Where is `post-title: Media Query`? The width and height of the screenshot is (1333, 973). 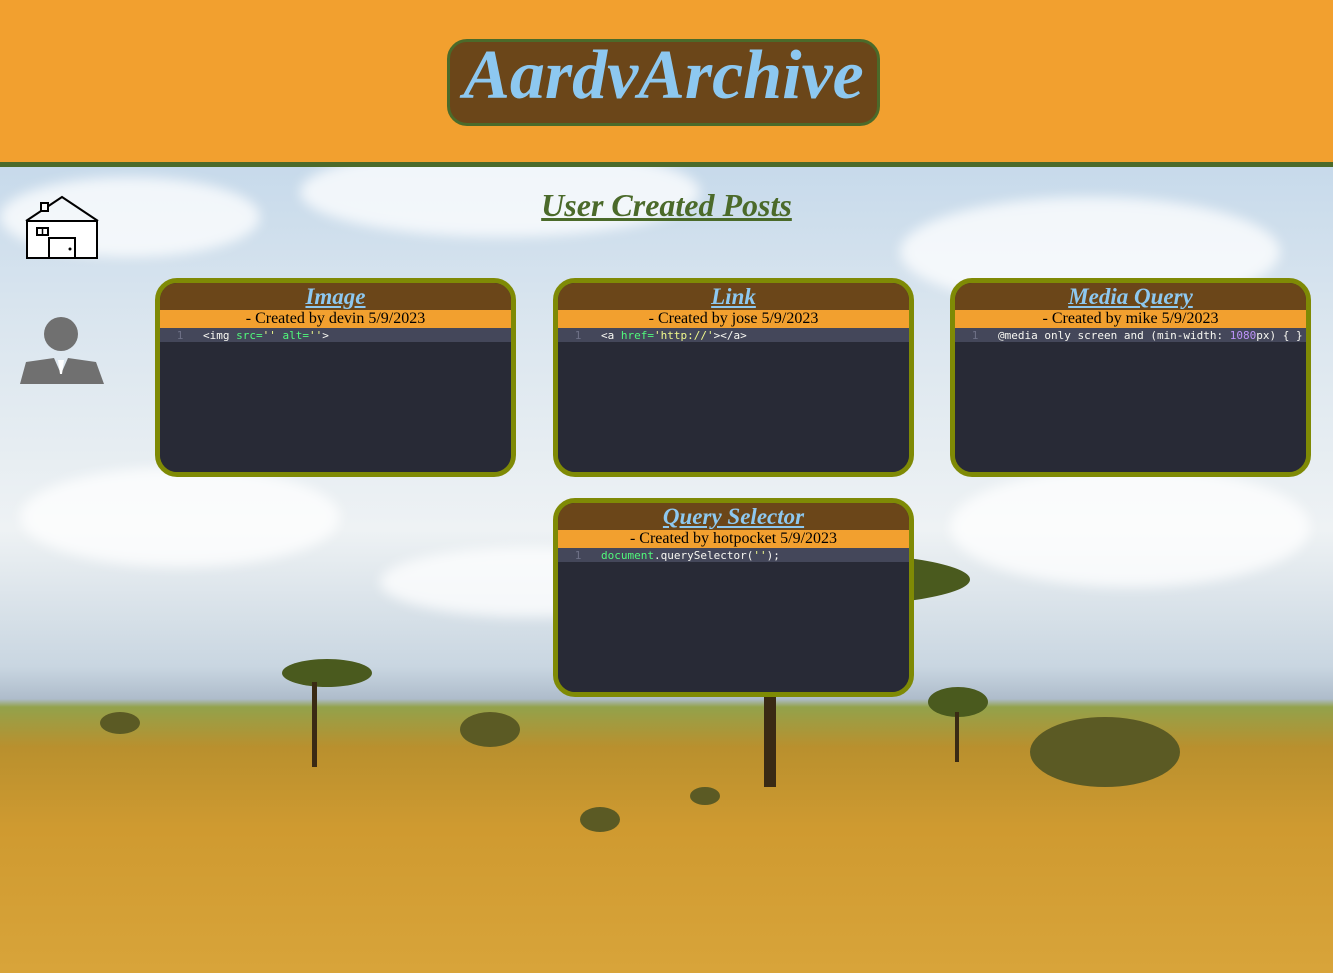
post-title: Media Query is located at coordinates (1130, 296).